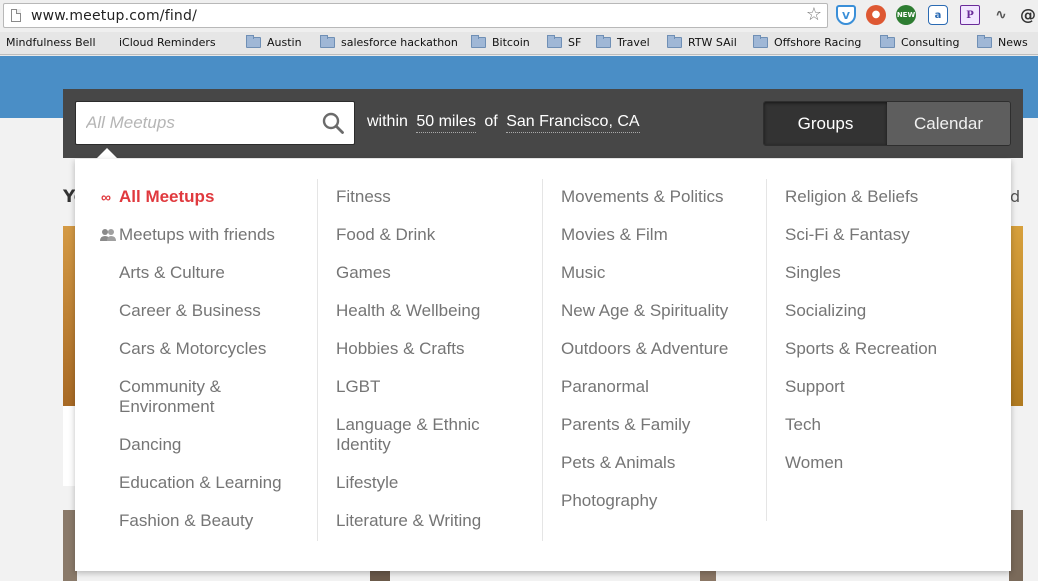 This screenshot has height=581, width=1038. What do you see at coordinates (575, 42) in the screenshot?
I see `bookmark-label: SF` at bounding box center [575, 42].